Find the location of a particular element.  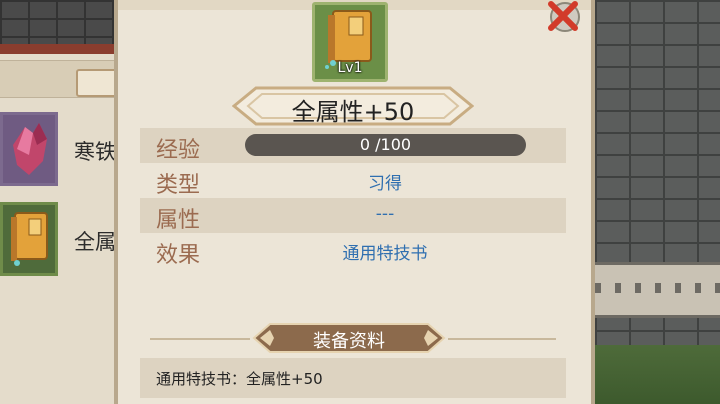

stat-row-attribute: 属性 --- is located at coordinates (353, 215).